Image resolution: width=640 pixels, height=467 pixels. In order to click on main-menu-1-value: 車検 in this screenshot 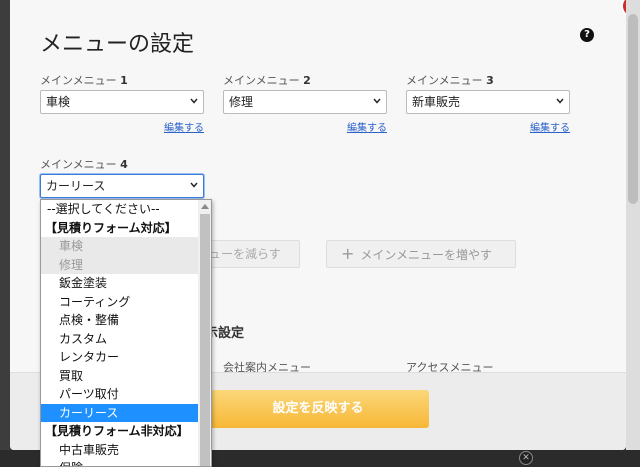, I will do `click(58, 102)`.